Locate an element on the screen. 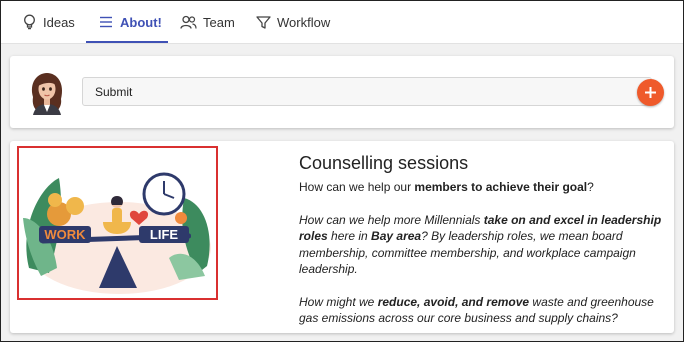 The height and width of the screenshot is (342, 684). active-tab-indicator is located at coordinates (127, 42).